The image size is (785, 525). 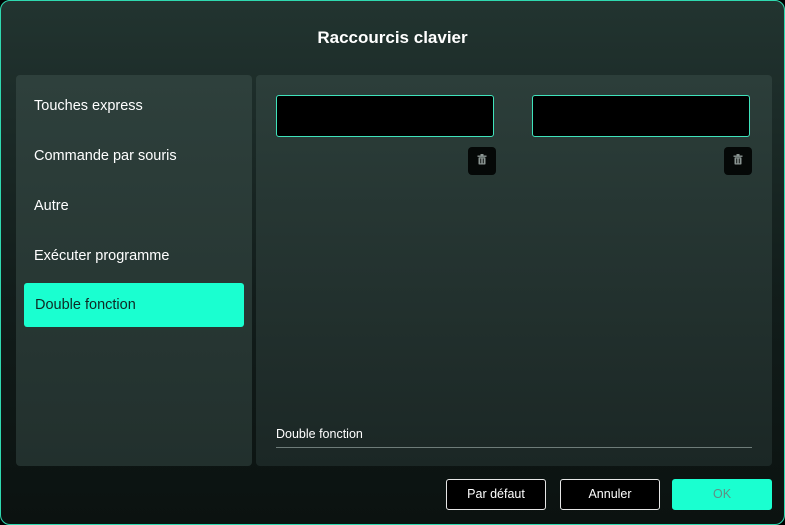 What do you see at coordinates (392, 37) in the screenshot?
I see `dialog-title: Raccourcis clavier` at bounding box center [392, 37].